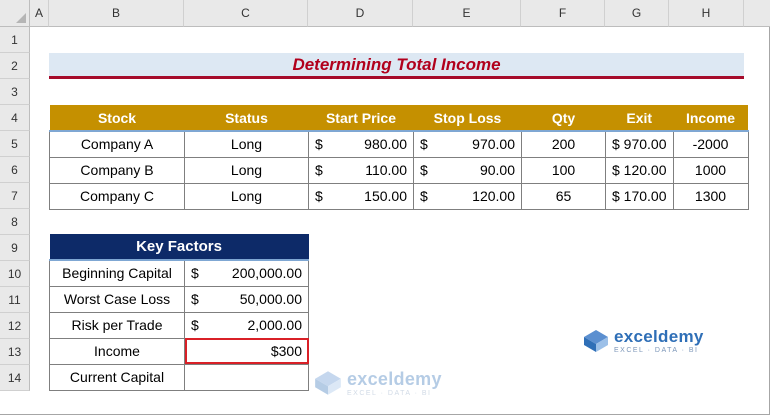 This screenshot has width=770, height=415. What do you see at coordinates (15, 13) in the screenshot?
I see `select-all-corner` at bounding box center [15, 13].